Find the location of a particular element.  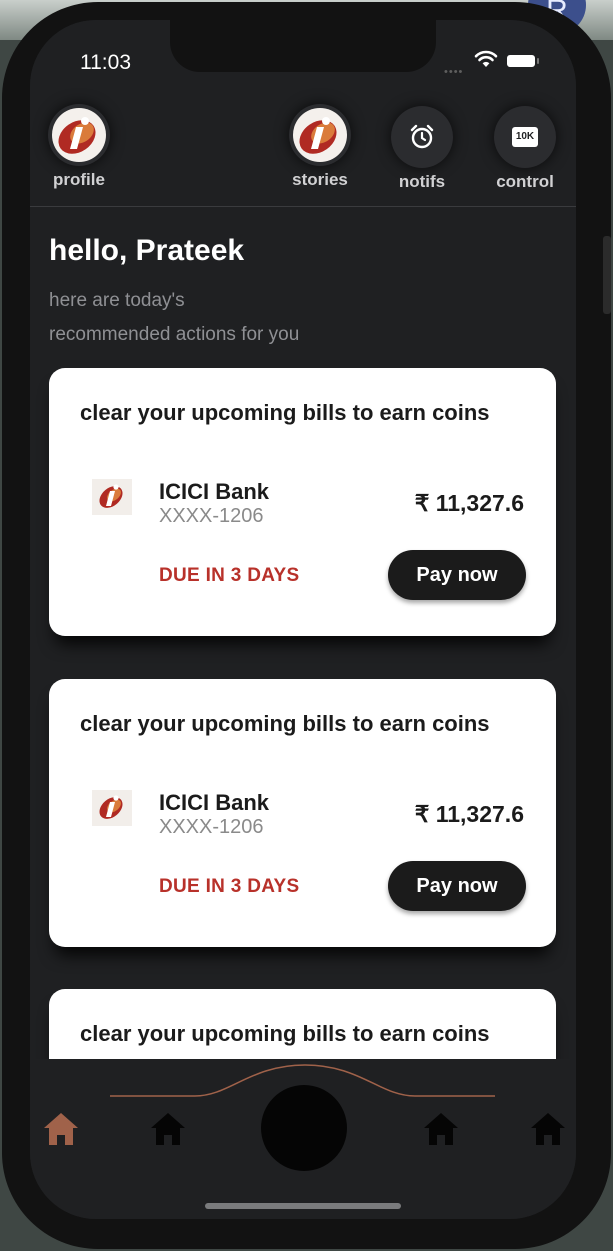

nav-stories-label: stories is located at coordinates (320, 179).